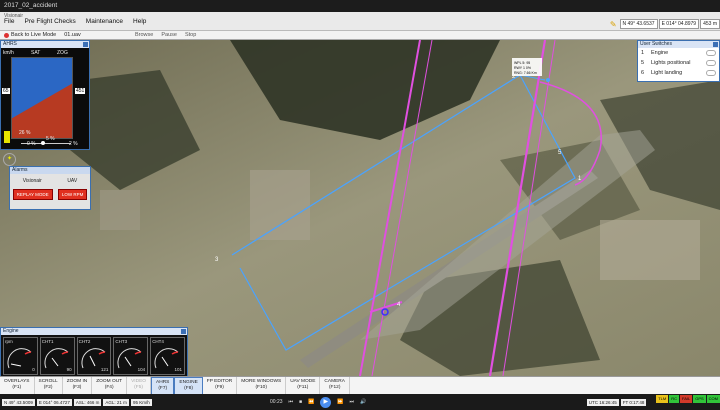 Image resolution: width=720 pixels, height=410 pixels. I want to click on back-to-live-button: Back to Live Mode, so click(30, 35).